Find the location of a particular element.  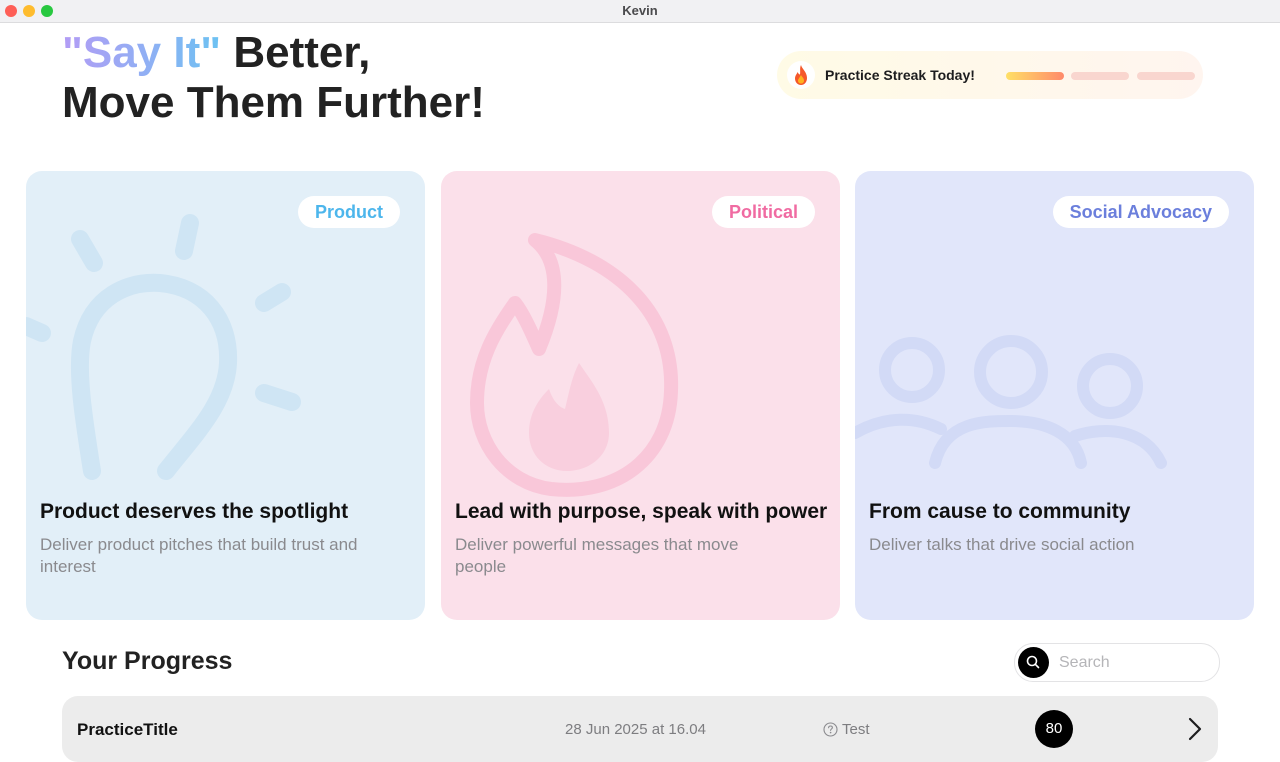

card-title: From cause to community is located at coordinates (1000, 511).